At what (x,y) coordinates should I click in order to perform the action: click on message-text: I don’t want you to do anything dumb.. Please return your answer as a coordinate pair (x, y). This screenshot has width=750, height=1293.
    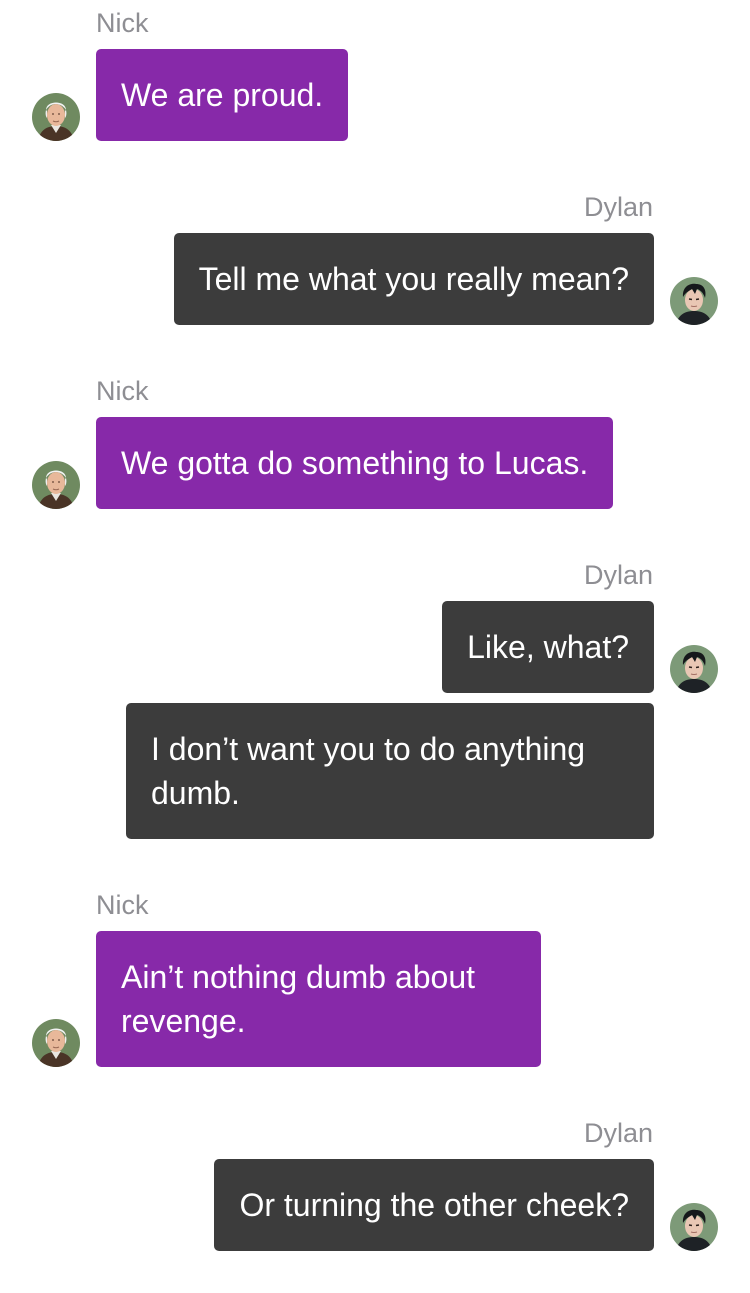
    Looking at the image, I should click on (368, 771).